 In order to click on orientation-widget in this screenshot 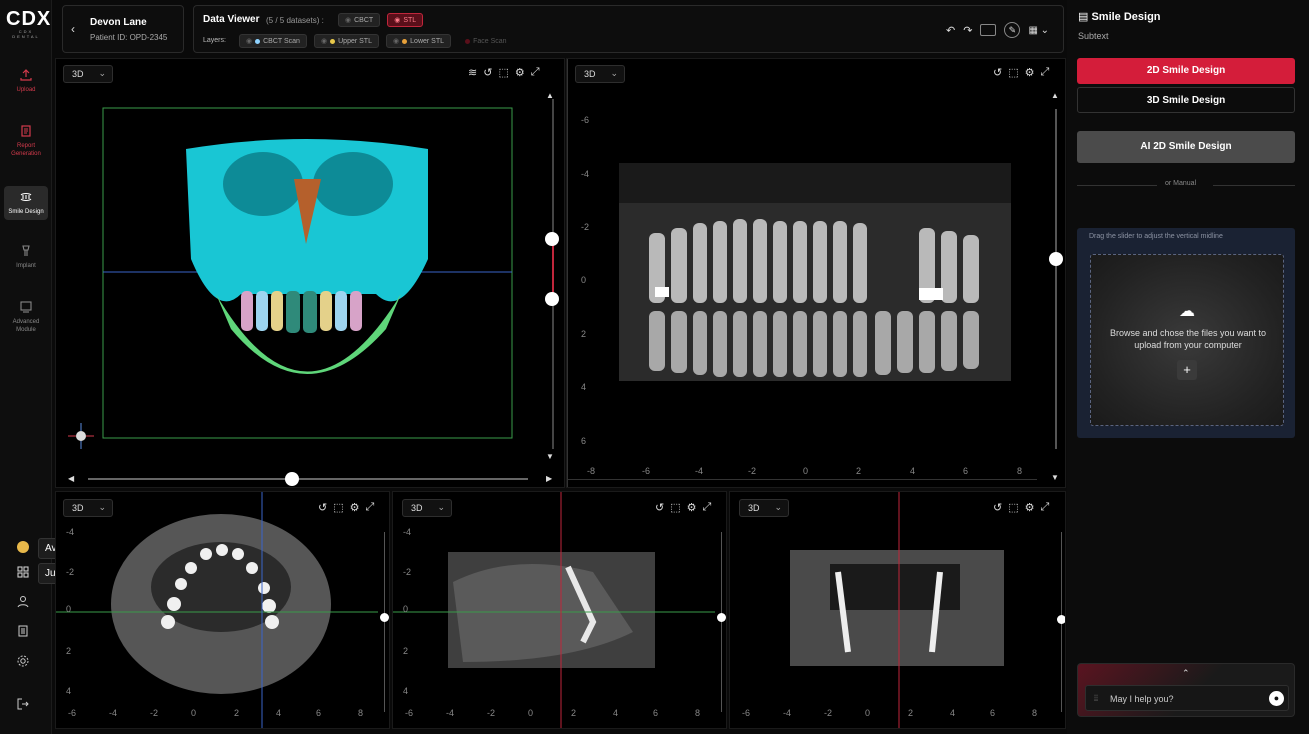, I will do `click(81, 436)`.